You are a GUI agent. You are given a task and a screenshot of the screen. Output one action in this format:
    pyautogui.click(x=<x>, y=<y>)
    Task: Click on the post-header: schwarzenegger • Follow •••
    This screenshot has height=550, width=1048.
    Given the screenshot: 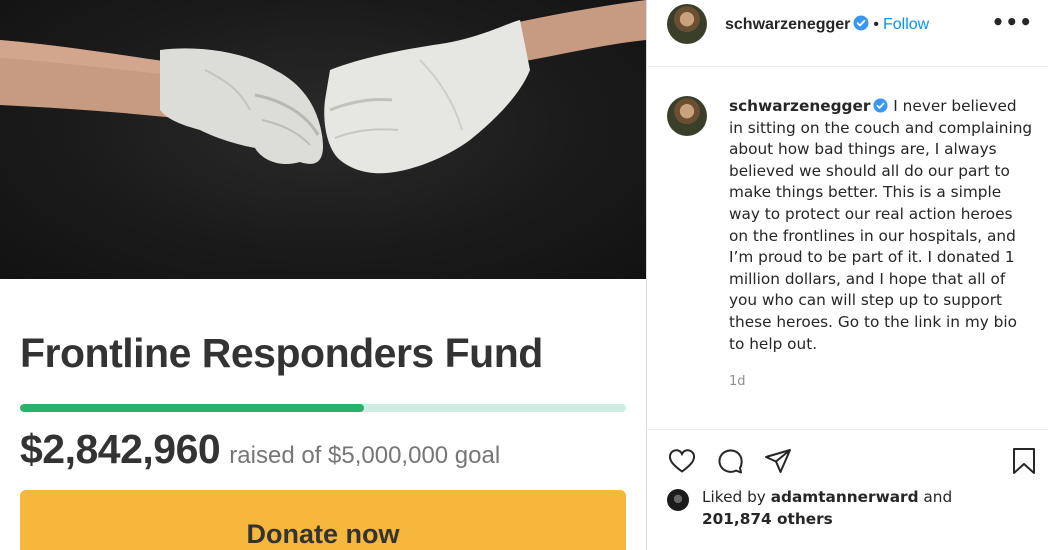 What is the action you would take?
    pyautogui.click(x=847, y=33)
    